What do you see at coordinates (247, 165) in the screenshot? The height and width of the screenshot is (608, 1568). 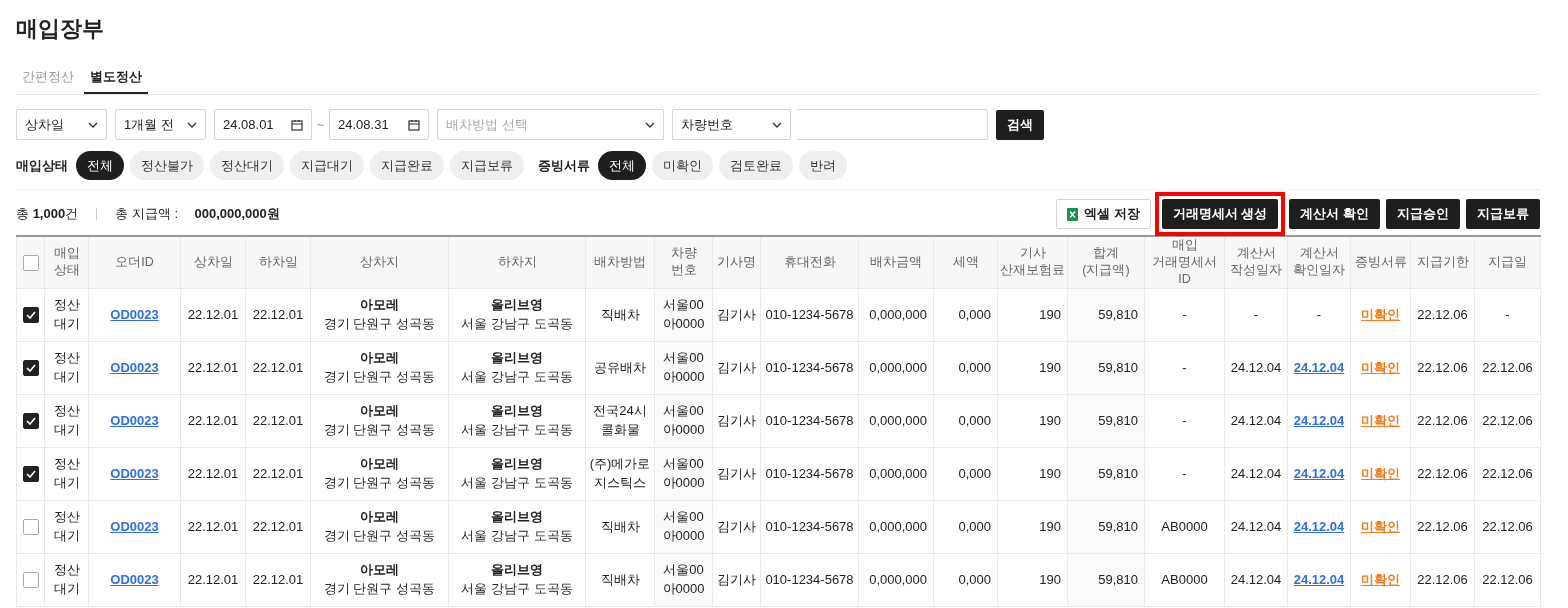 I see `filter-chip: 정산대기` at bounding box center [247, 165].